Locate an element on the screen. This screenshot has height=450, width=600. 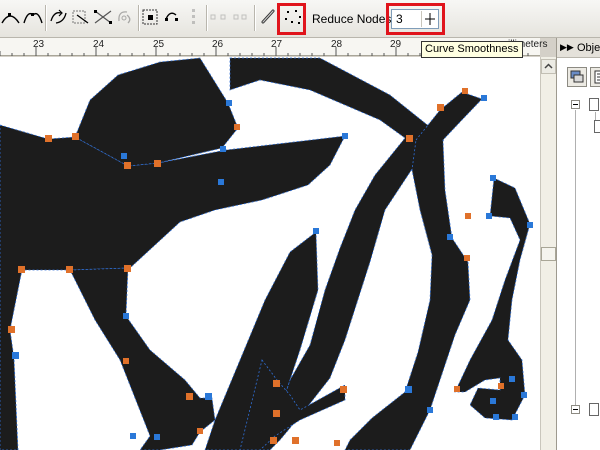
document-icon is located at coordinates (597, 77).